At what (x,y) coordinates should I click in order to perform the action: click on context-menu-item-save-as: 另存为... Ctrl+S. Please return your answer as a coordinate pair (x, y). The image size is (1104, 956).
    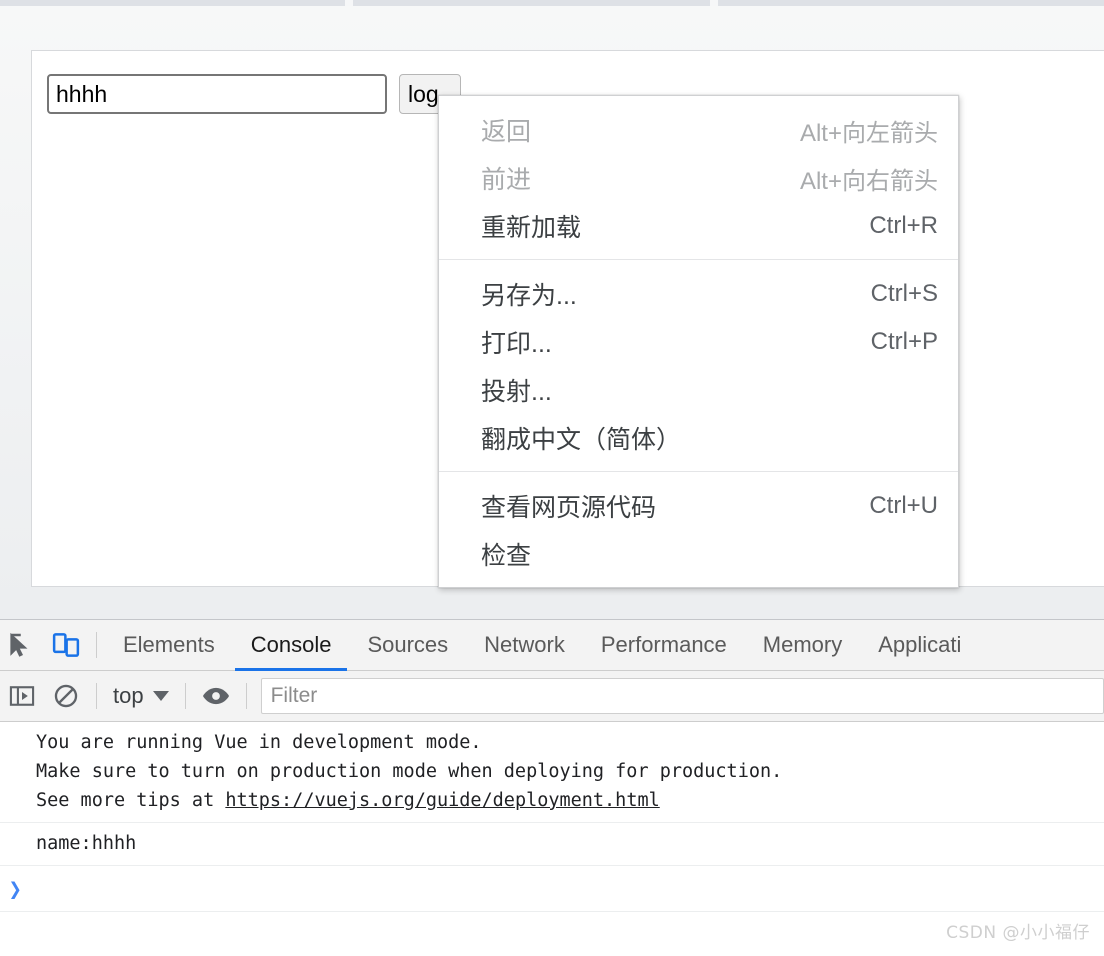
    Looking at the image, I should click on (698, 294).